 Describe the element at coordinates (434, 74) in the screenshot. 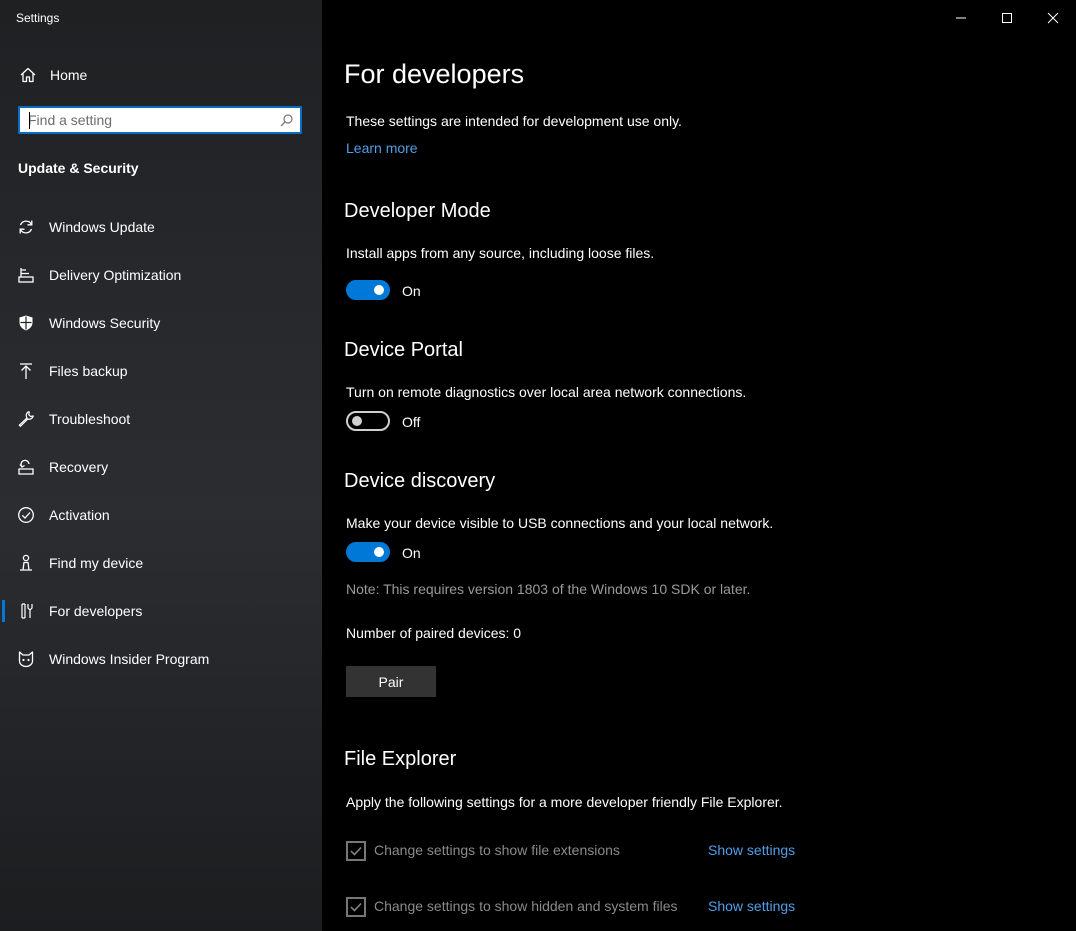

I see `page-title: For developers` at that location.